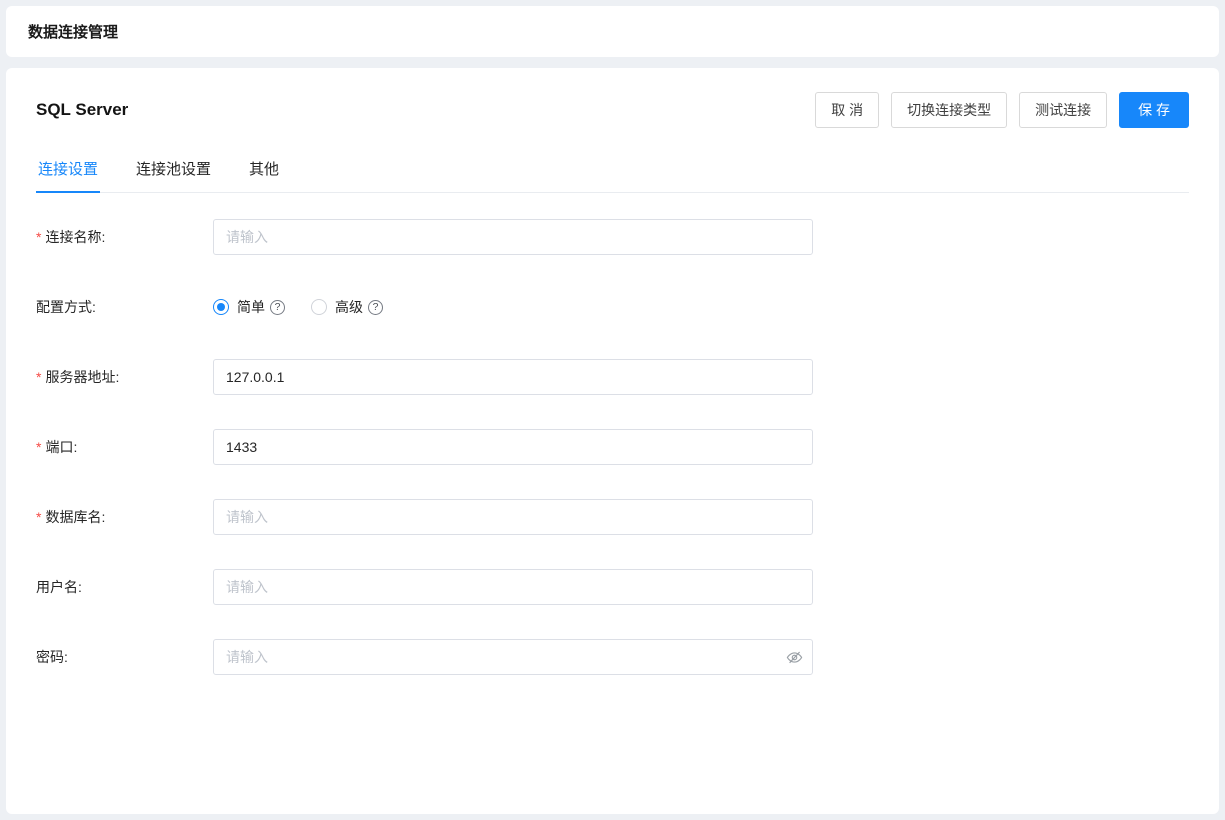  What do you see at coordinates (612, 171) in the screenshot?
I see `tab-bar: 连接设置 连接池设置 其他` at bounding box center [612, 171].